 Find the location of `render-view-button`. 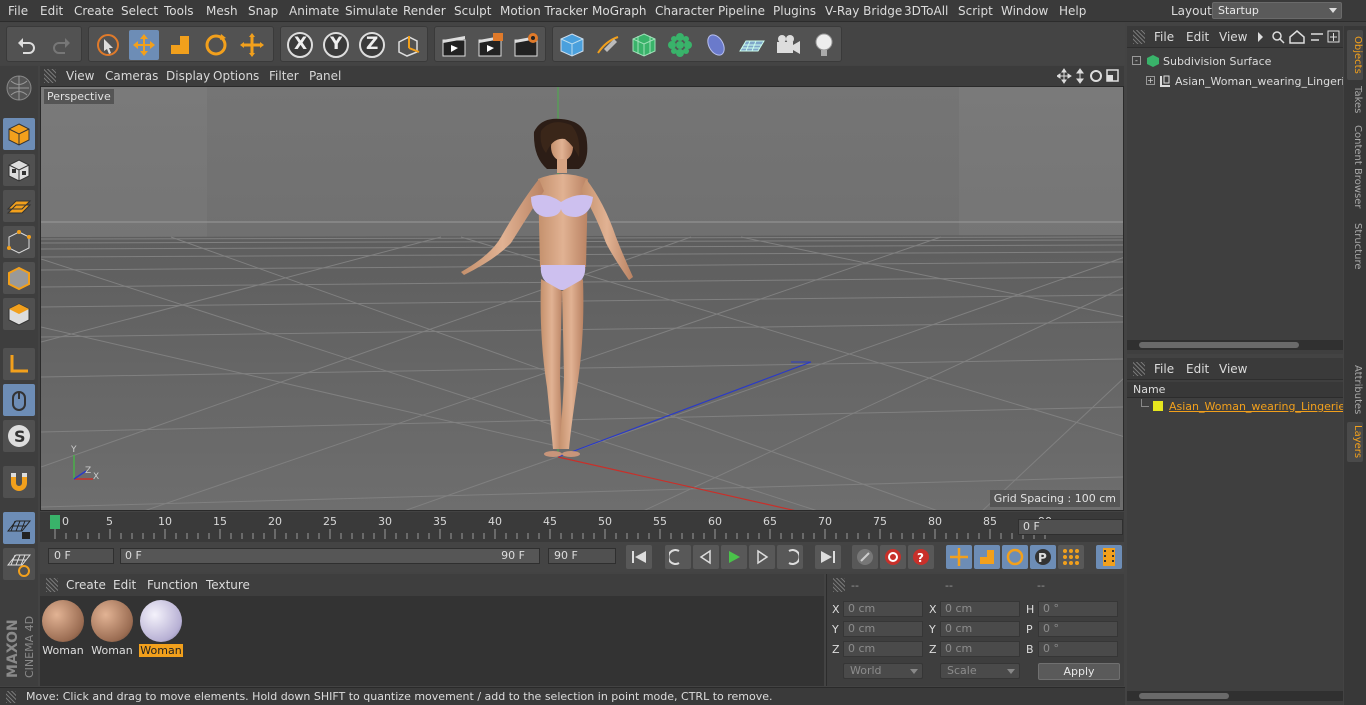

render-view-button is located at coordinates (454, 45).